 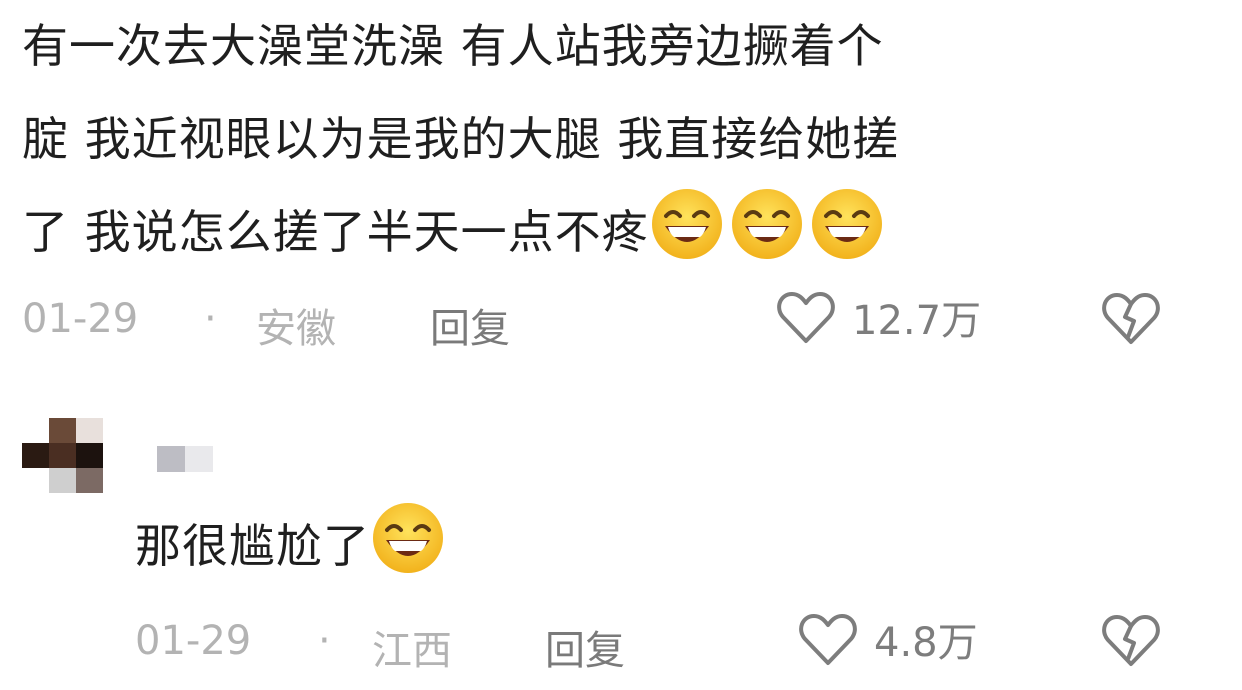 What do you see at coordinates (917, 321) in the screenshot?
I see `like-count: 12.7万` at bounding box center [917, 321].